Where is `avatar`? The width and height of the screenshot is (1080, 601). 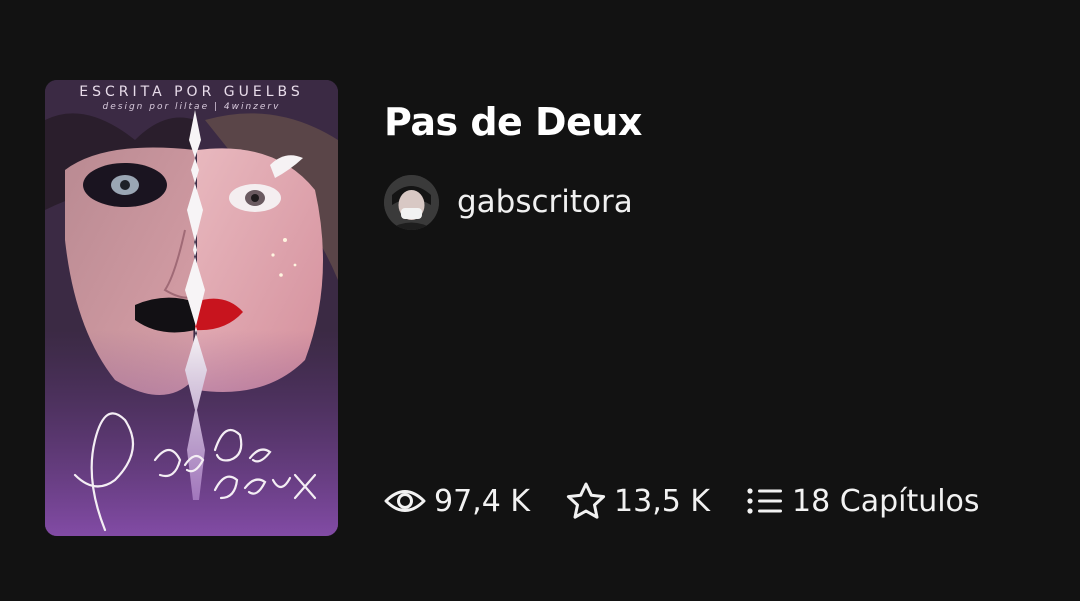 avatar is located at coordinates (411, 202).